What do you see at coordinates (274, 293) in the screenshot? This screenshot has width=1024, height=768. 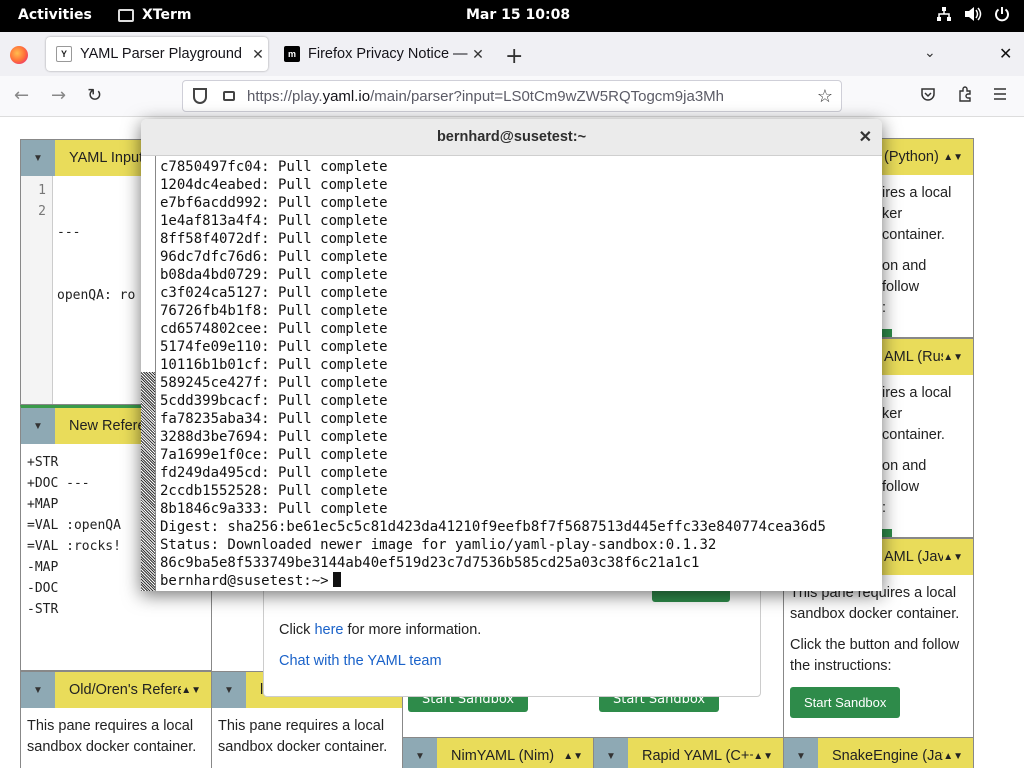 I see `terminal-line: c3f024ca5127: Pull complete` at bounding box center [274, 293].